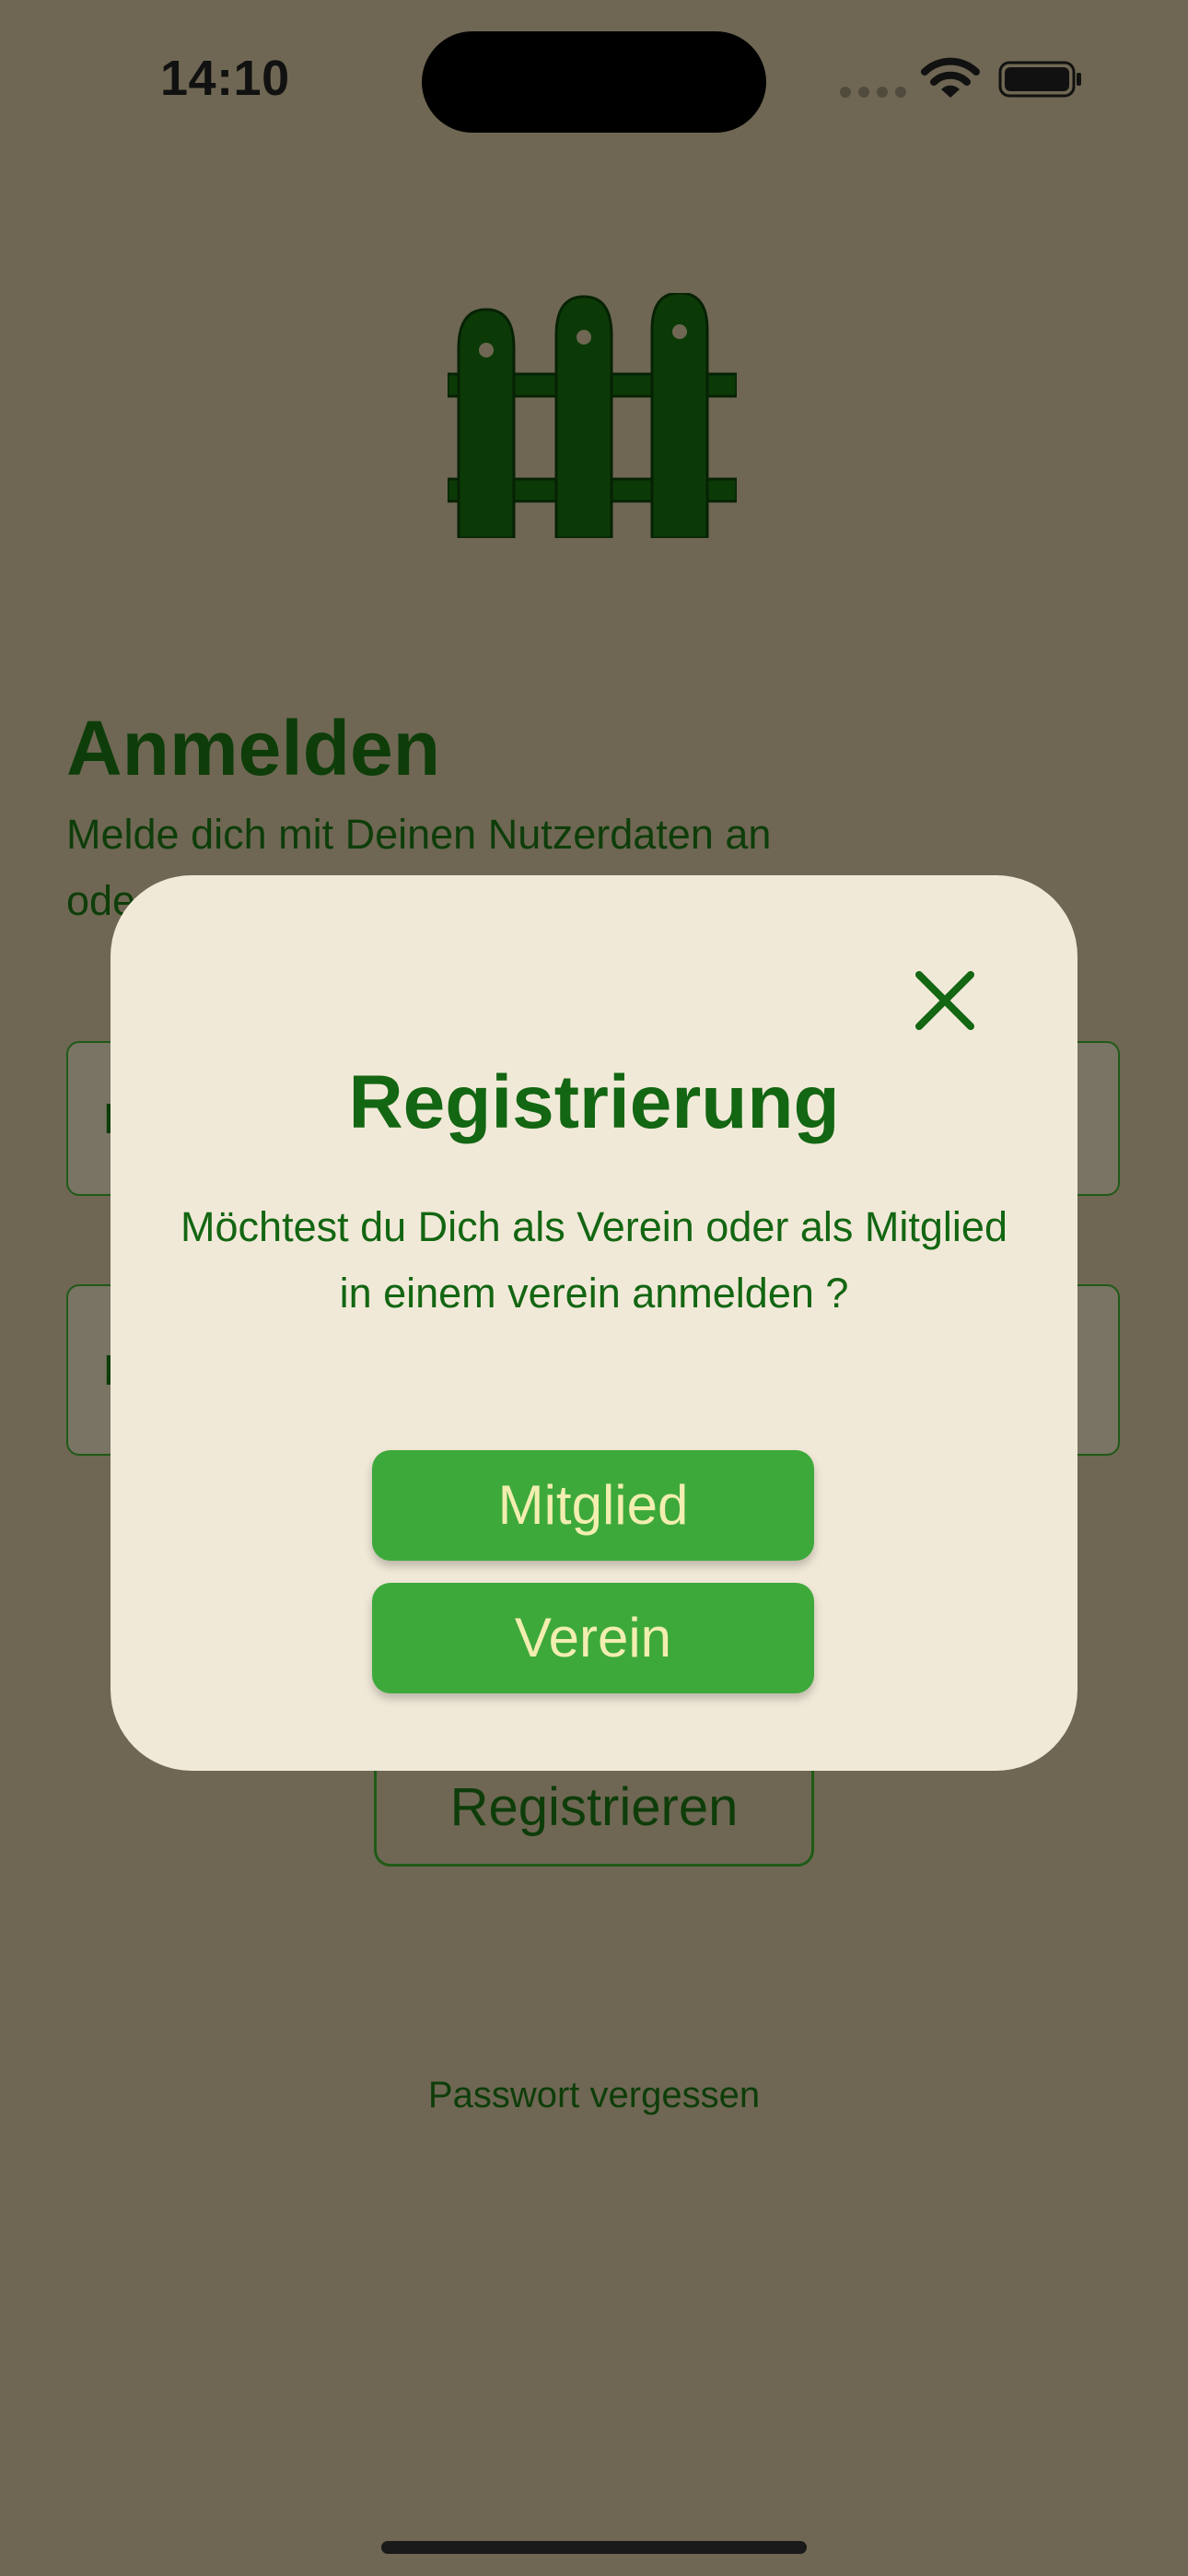 The height and width of the screenshot is (2576, 1188). What do you see at coordinates (593, 1638) in the screenshot?
I see `club-button: Verein` at bounding box center [593, 1638].